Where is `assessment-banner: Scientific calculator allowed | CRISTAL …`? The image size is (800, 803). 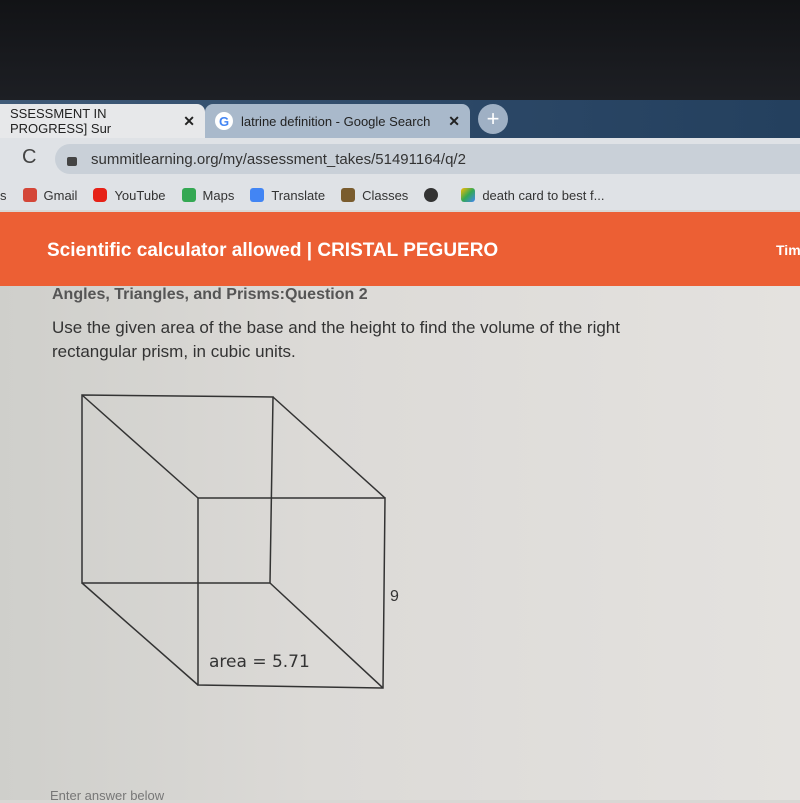 assessment-banner: Scientific calculator allowed | CRISTAL … is located at coordinates (400, 249).